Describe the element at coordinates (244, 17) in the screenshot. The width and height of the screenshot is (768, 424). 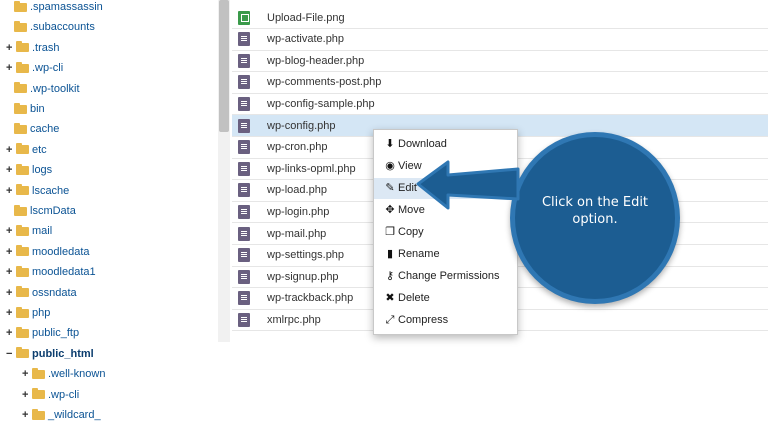
I see `image-file-icon` at that location.